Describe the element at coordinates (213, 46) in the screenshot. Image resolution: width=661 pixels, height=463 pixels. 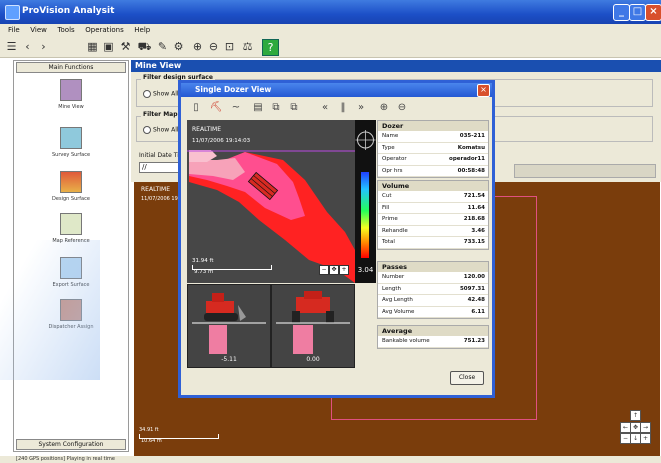
I see `zoom-out-icon: ⊖` at that location.